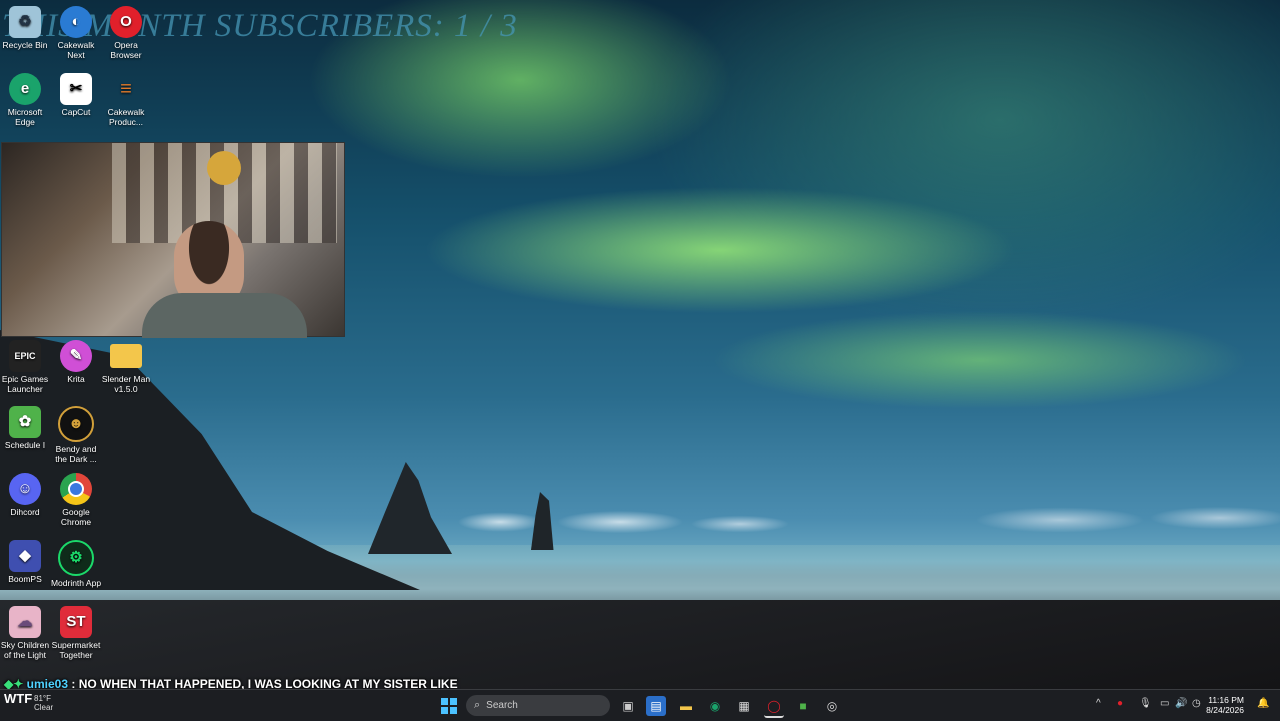 This screenshot has height=721, width=1280. Describe the element at coordinates (25, 22) in the screenshot. I see `recycle-bin-icon: ♻` at that location.